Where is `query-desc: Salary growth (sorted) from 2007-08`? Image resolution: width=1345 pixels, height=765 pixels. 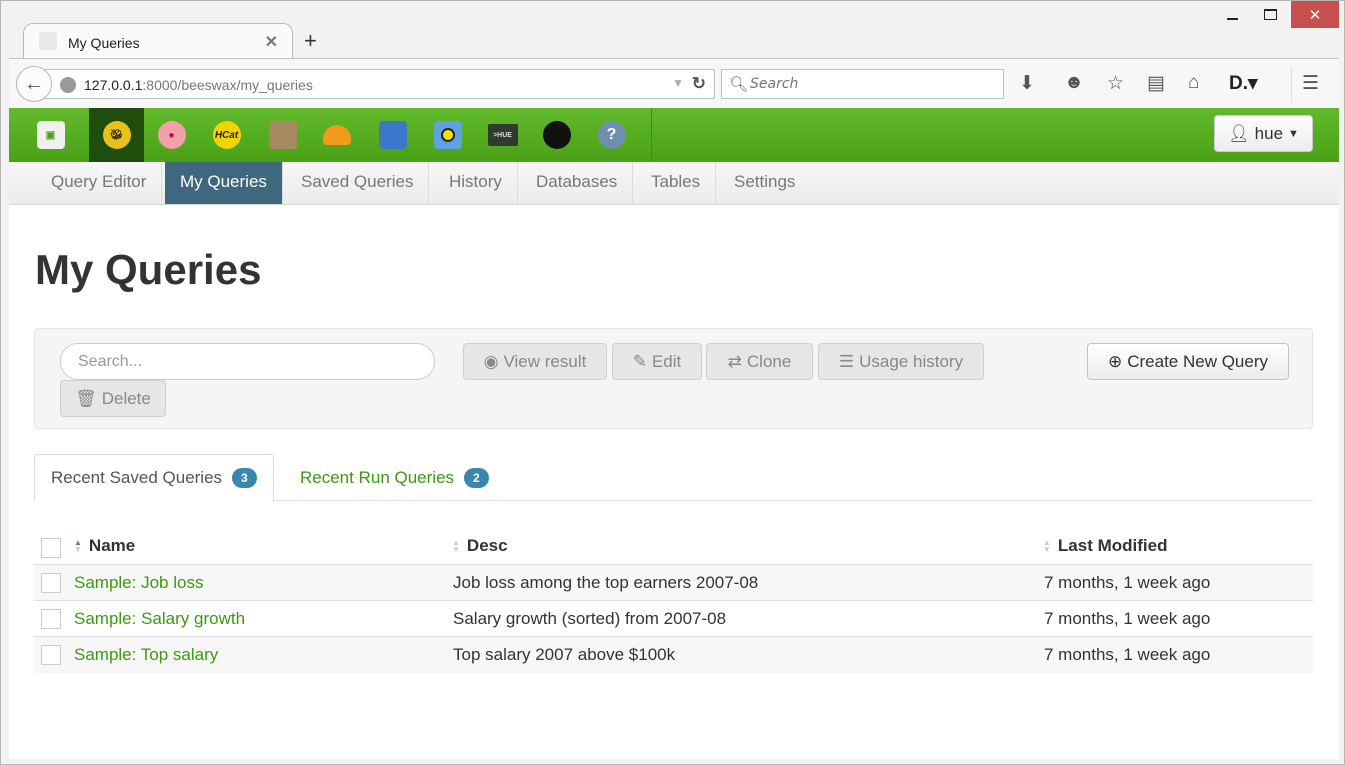 query-desc: Salary growth (sorted) from 2007-08 is located at coordinates (590, 618).